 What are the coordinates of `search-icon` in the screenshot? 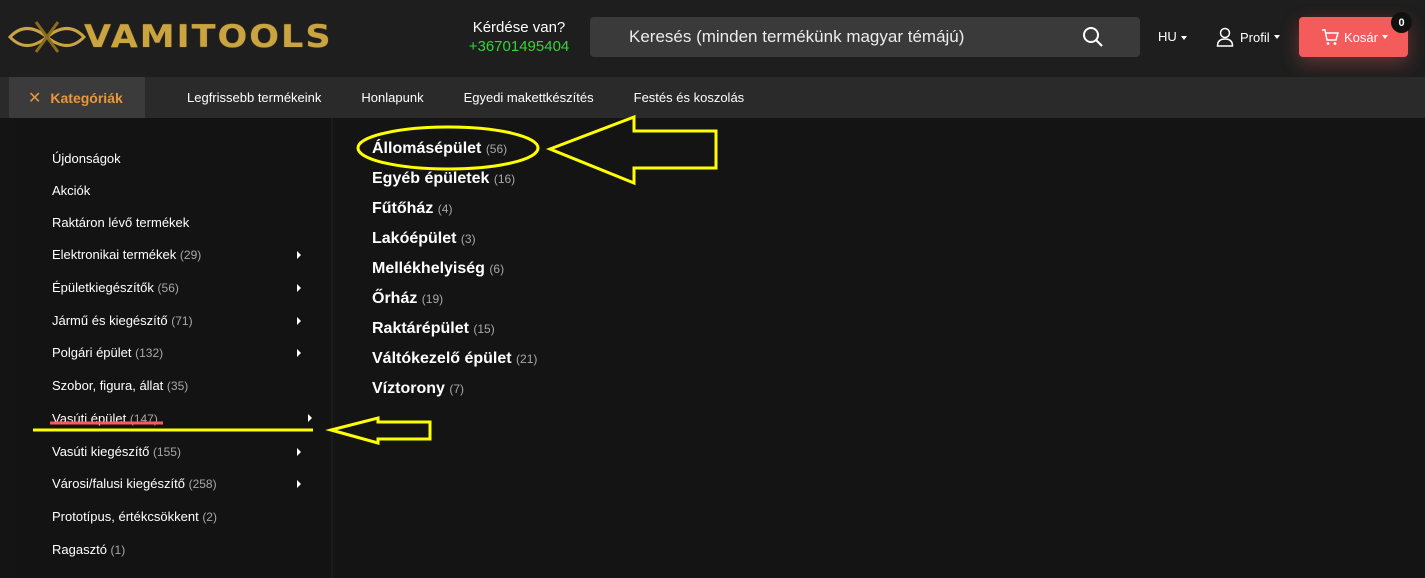 It's located at (1093, 37).